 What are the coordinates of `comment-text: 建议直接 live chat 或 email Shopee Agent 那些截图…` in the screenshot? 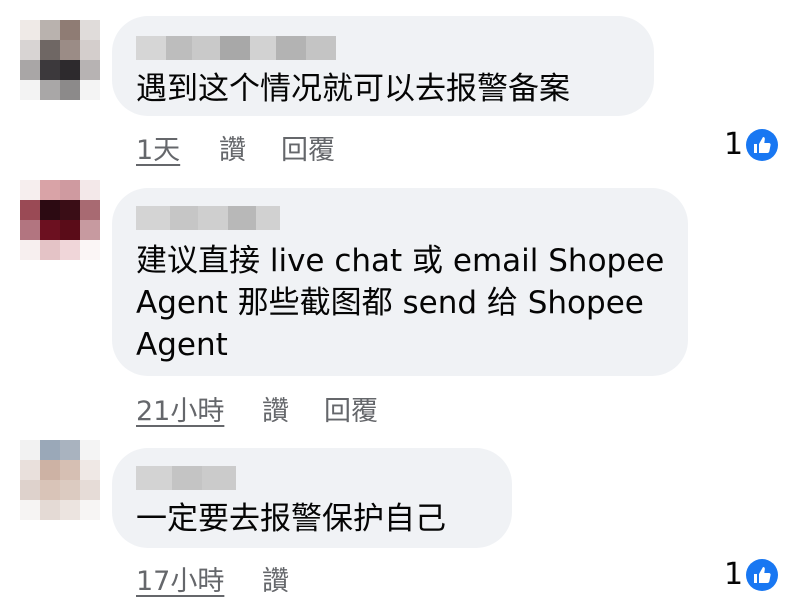 It's located at (400, 303).